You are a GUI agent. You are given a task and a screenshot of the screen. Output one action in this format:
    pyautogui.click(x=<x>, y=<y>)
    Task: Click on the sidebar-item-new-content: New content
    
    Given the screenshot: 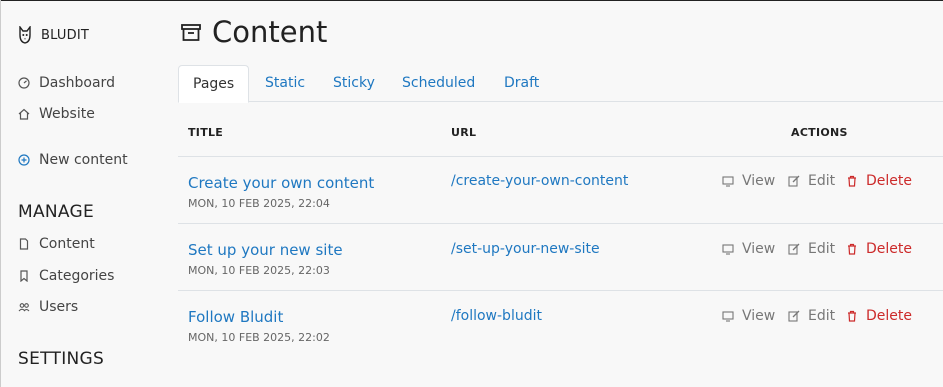 What is the action you would take?
    pyautogui.click(x=73, y=160)
    